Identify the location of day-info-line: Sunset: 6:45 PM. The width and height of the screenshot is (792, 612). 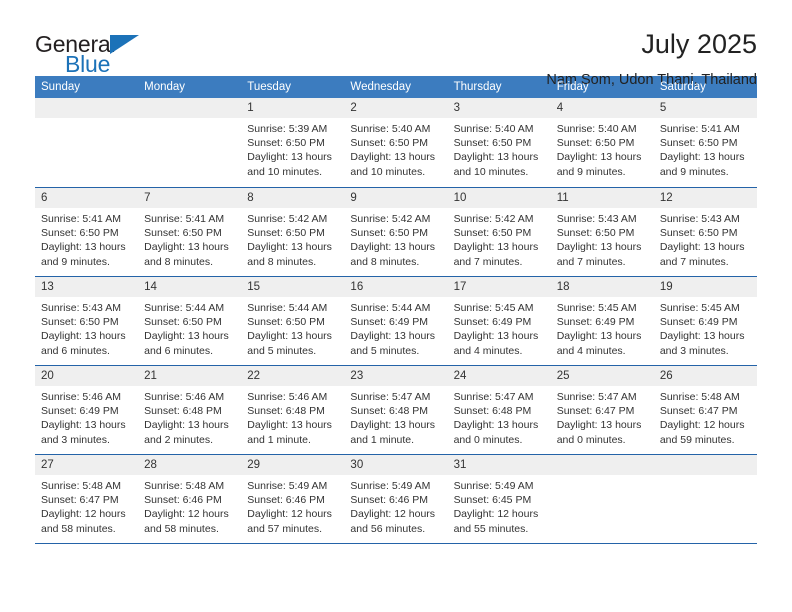
(492, 500).